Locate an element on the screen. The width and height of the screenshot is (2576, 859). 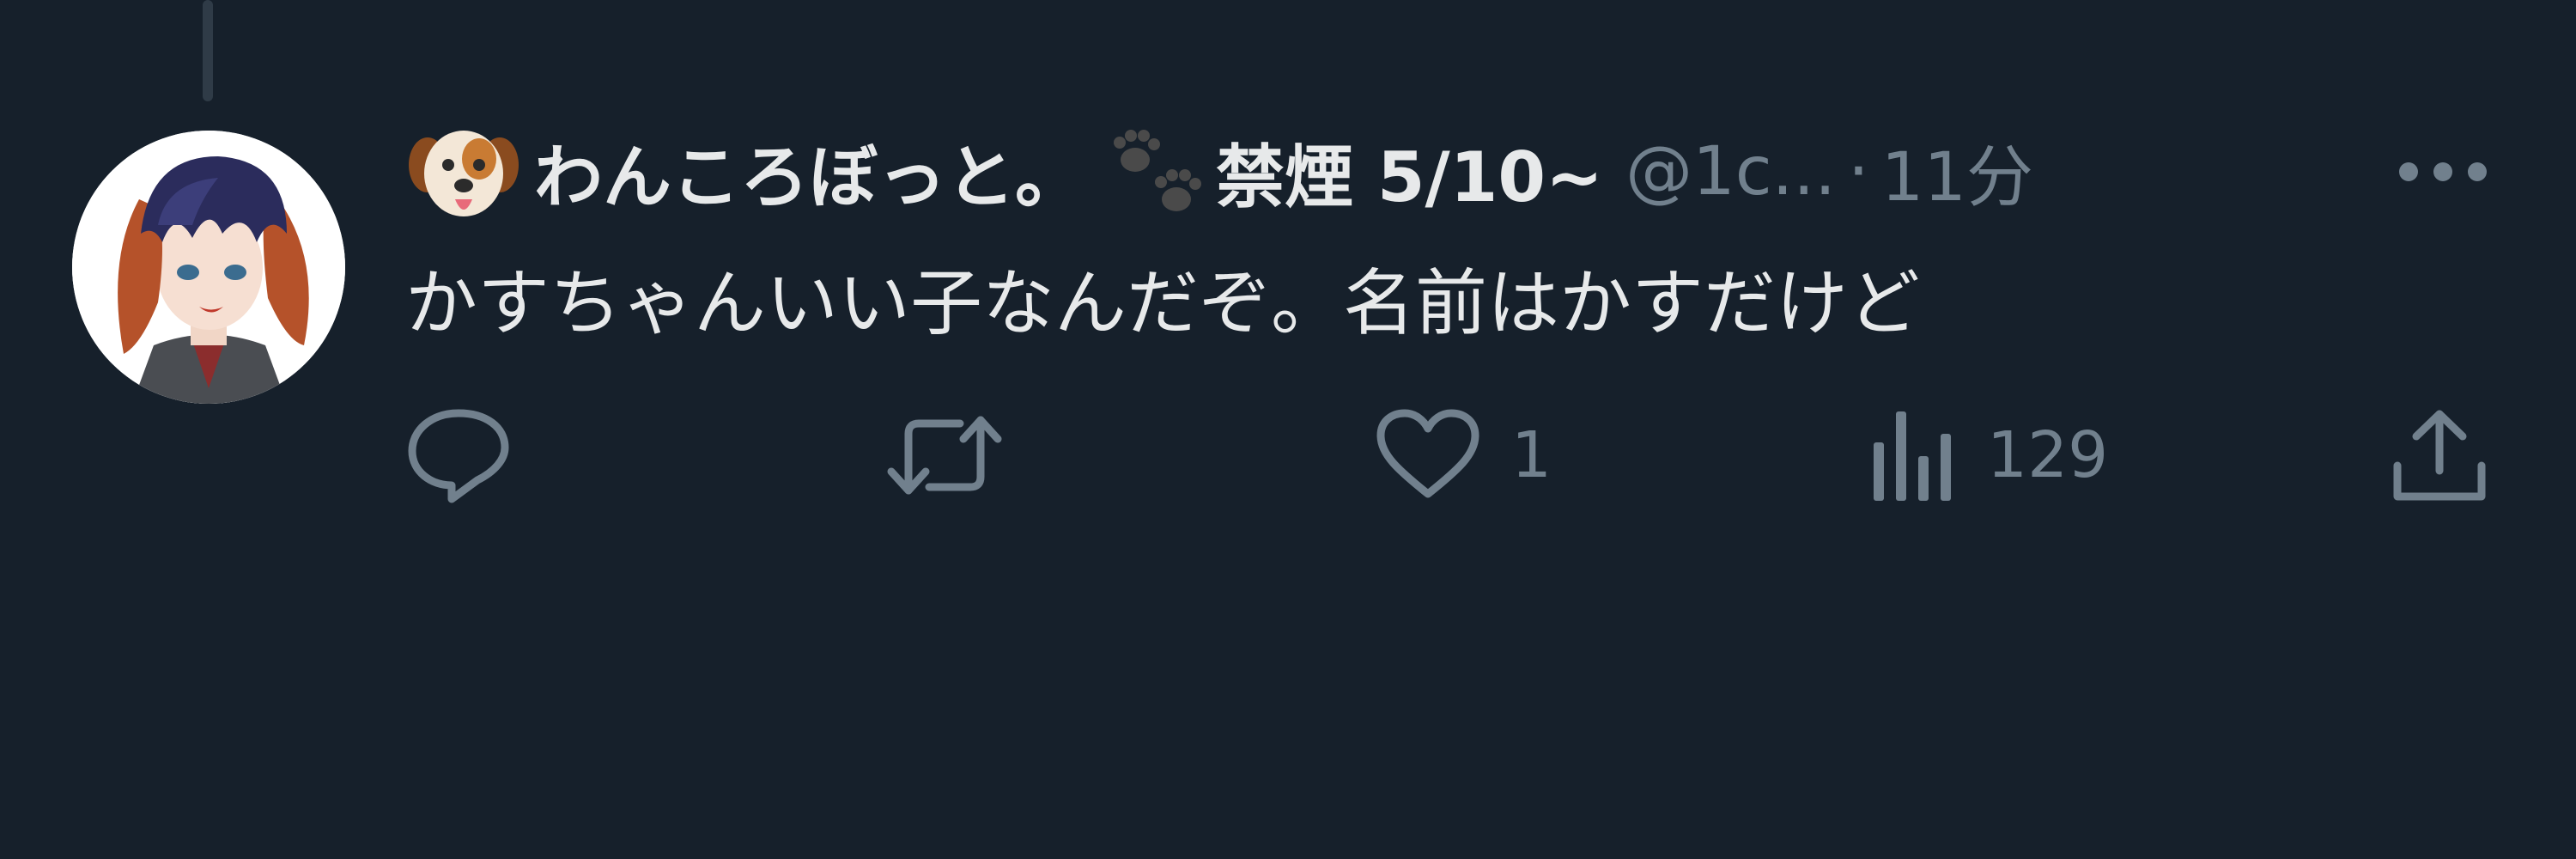
share-button is located at coordinates (2440, 455).